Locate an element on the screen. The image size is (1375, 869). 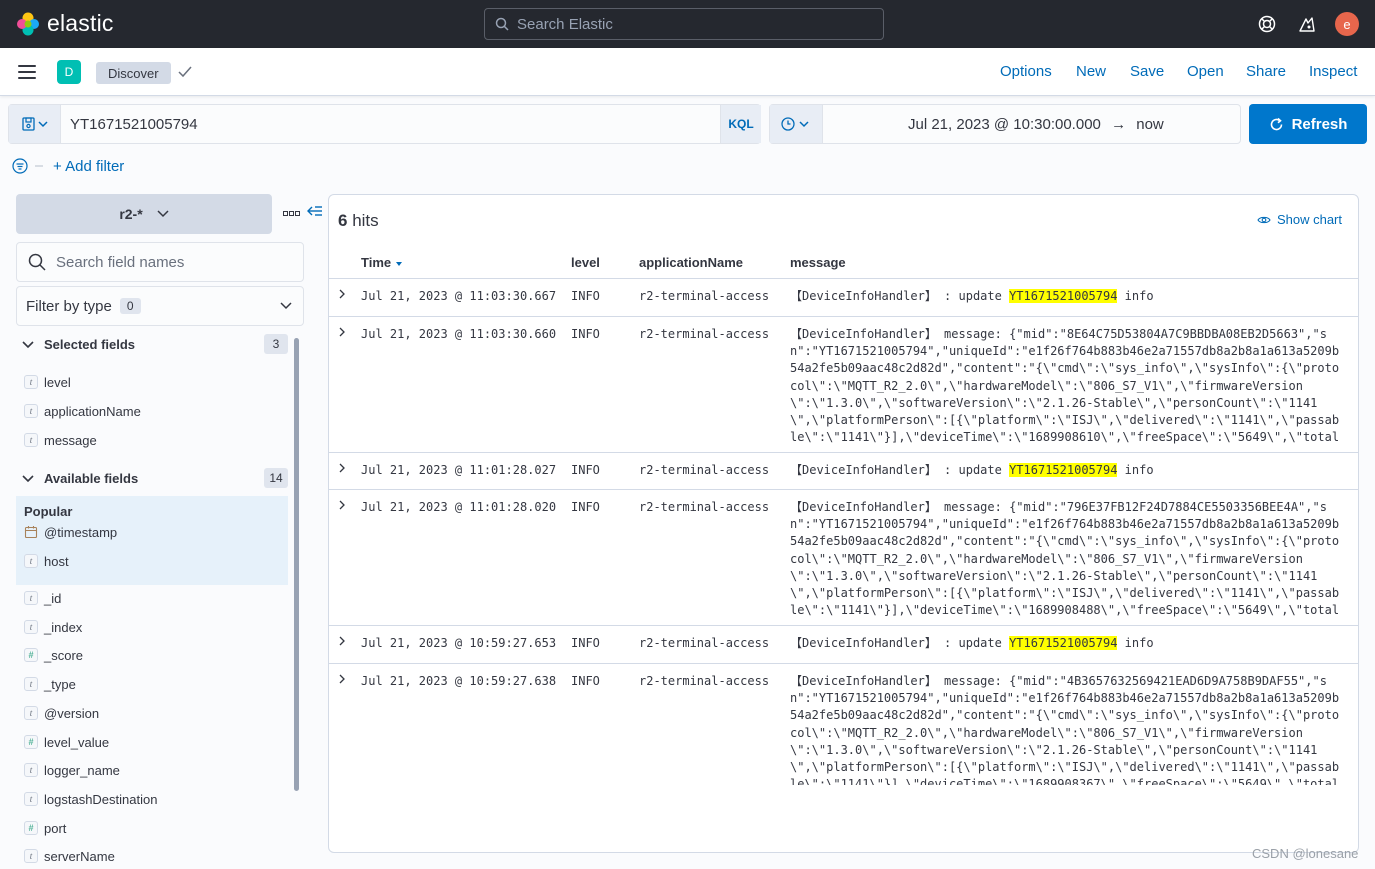
space-avatar: D is located at coordinates (69, 72).